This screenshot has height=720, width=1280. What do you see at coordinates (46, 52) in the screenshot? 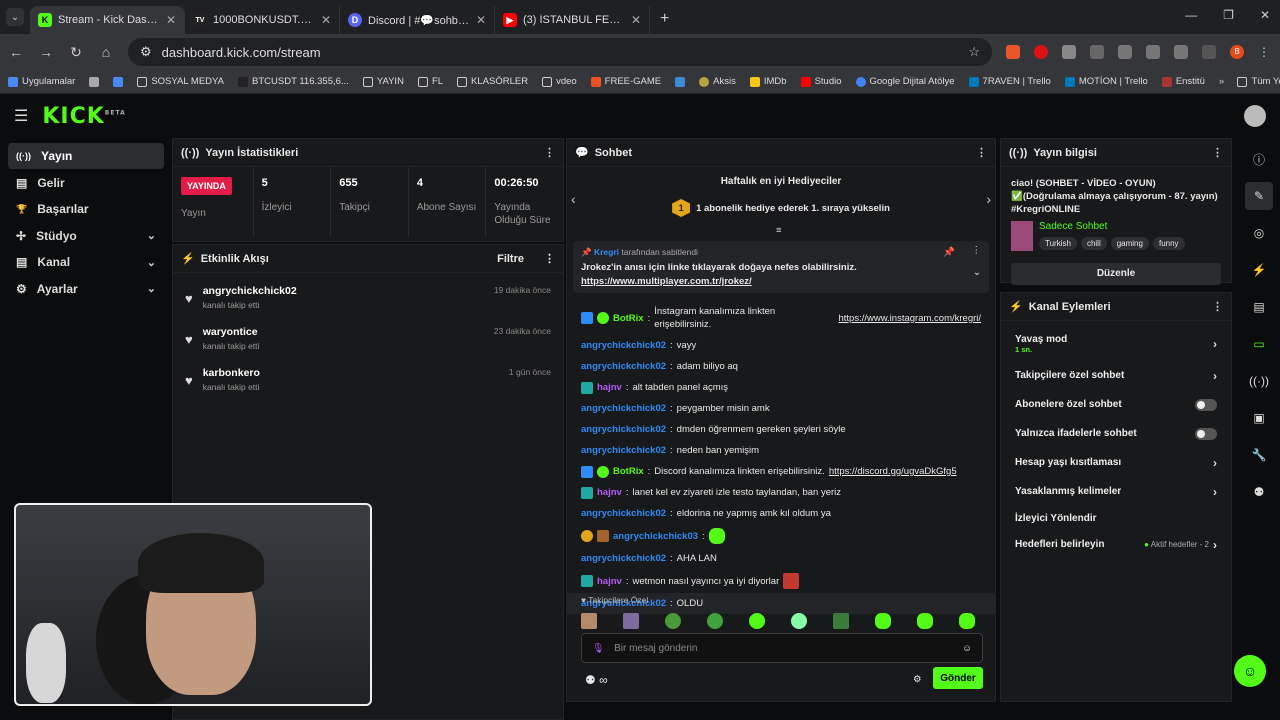
I see `forward-icon: →` at bounding box center [46, 52].